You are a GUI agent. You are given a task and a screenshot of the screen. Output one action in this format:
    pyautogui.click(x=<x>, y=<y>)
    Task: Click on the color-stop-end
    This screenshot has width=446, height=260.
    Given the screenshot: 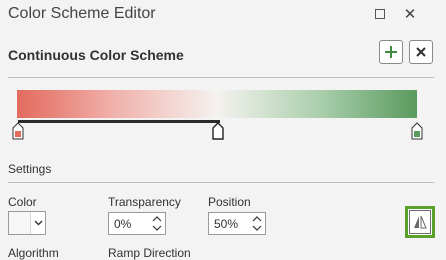 What is the action you would take?
    pyautogui.click(x=417, y=131)
    